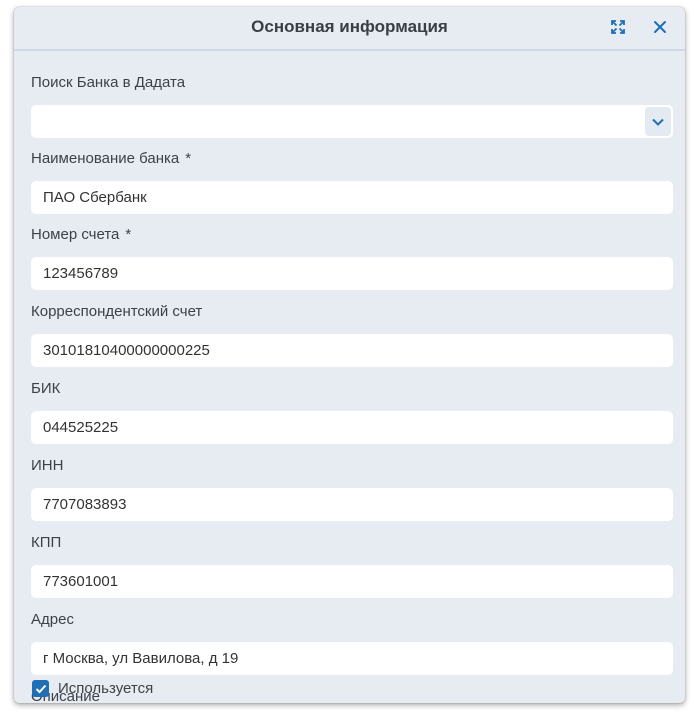 The height and width of the screenshot is (720, 694). I want to click on dialog-title: Основная информация, so click(349, 26).